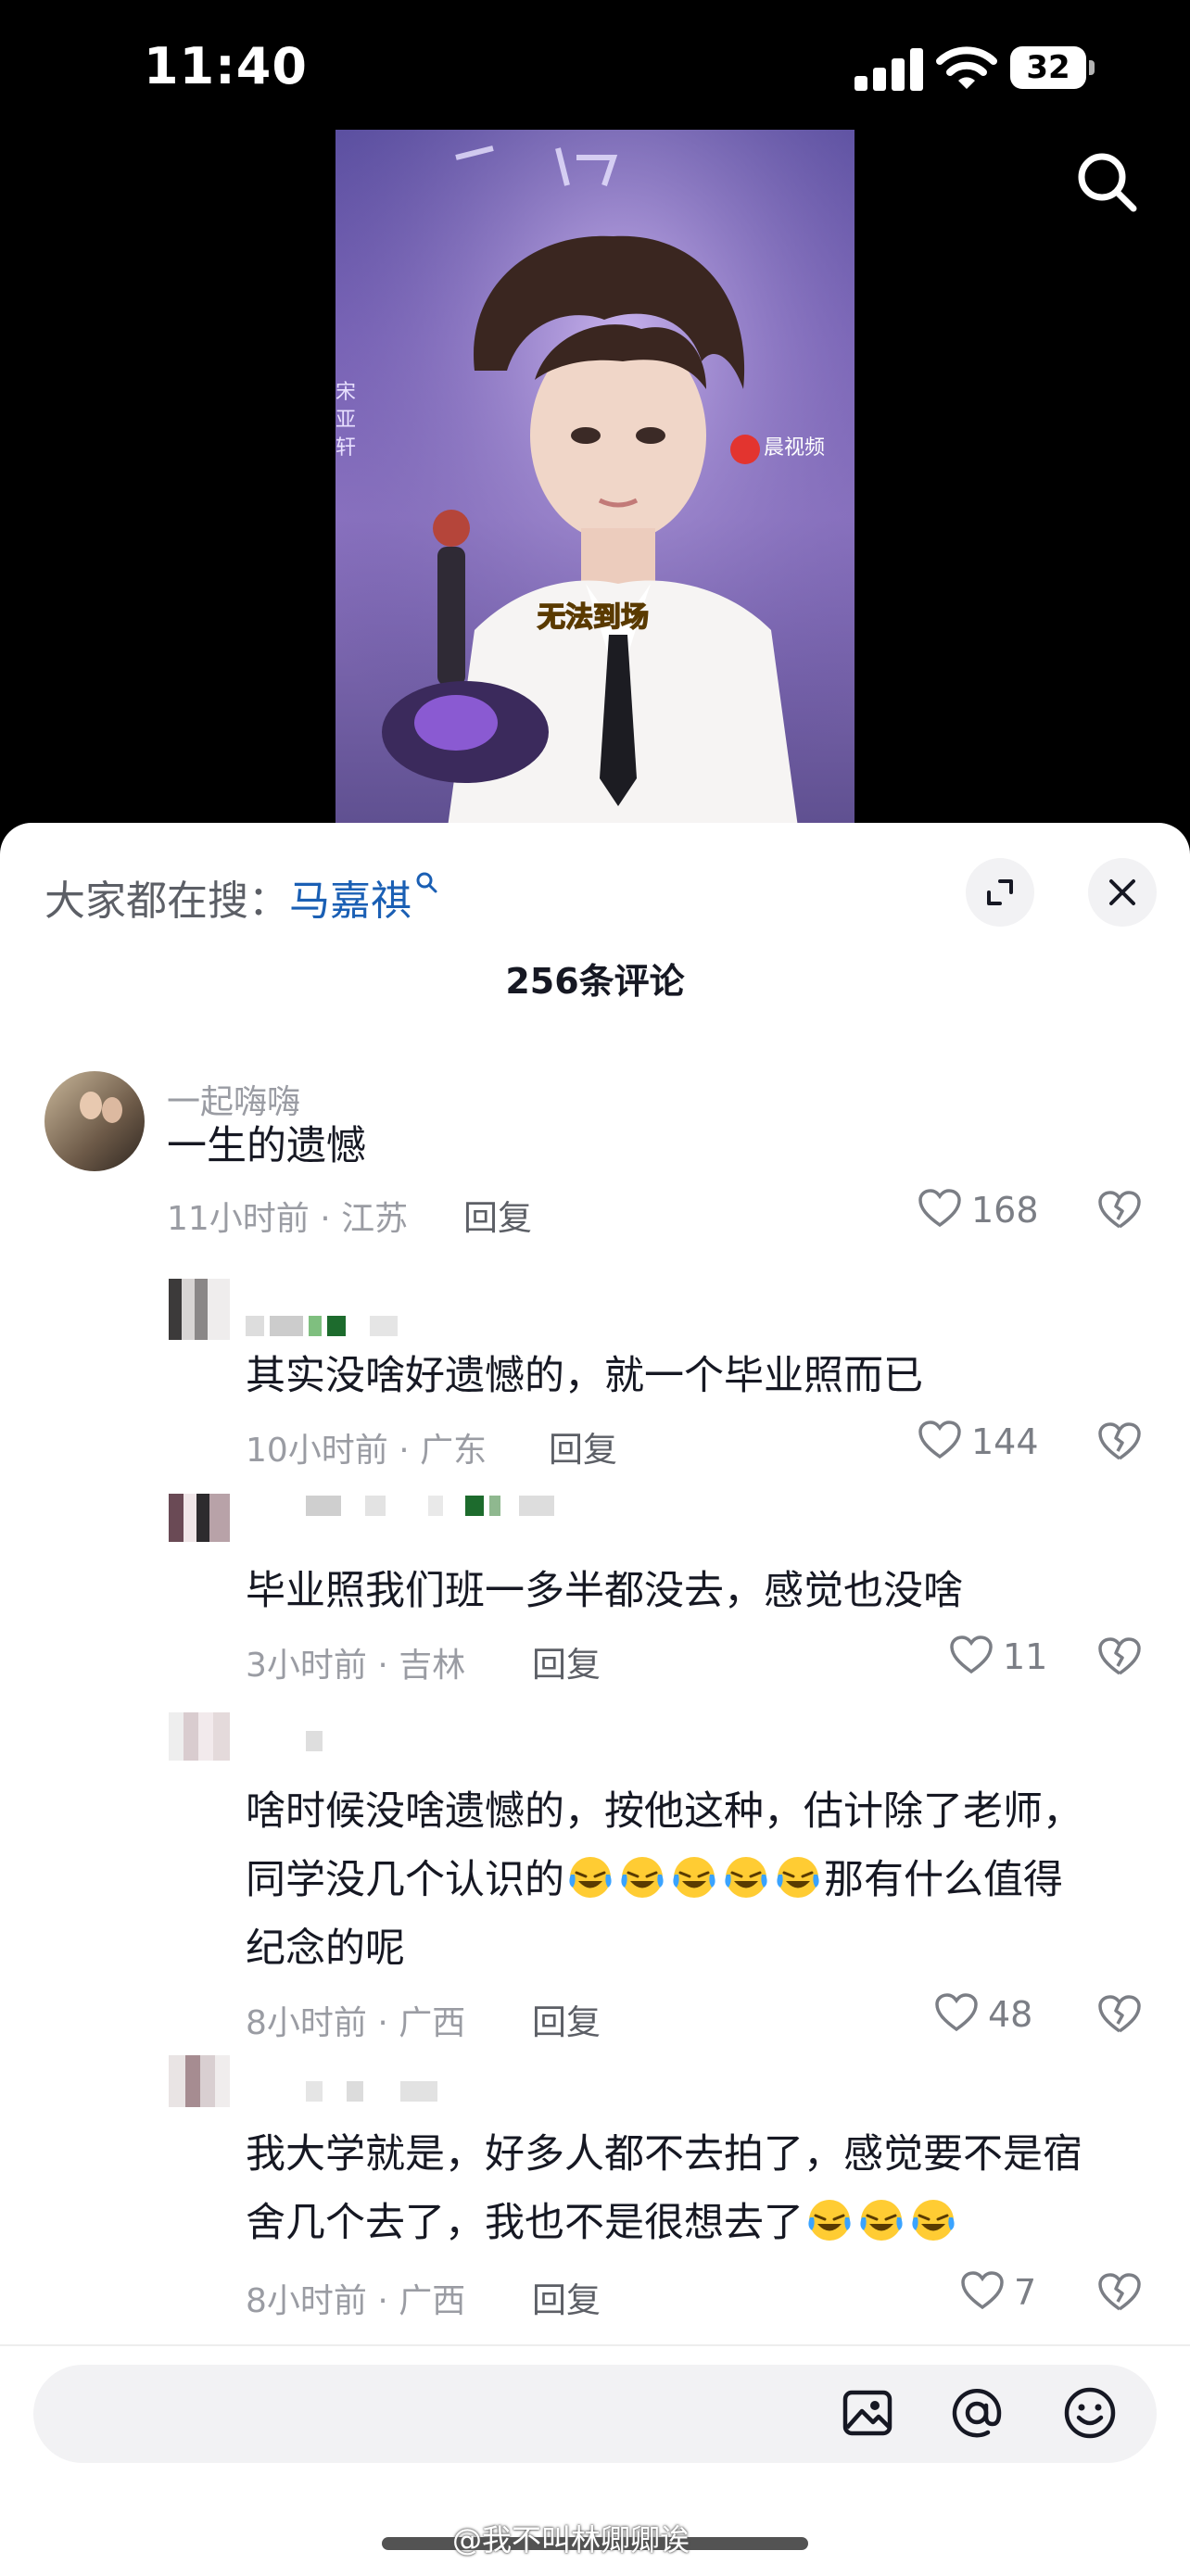  I want to click on comment-time: 3小时前, so click(306, 1666).